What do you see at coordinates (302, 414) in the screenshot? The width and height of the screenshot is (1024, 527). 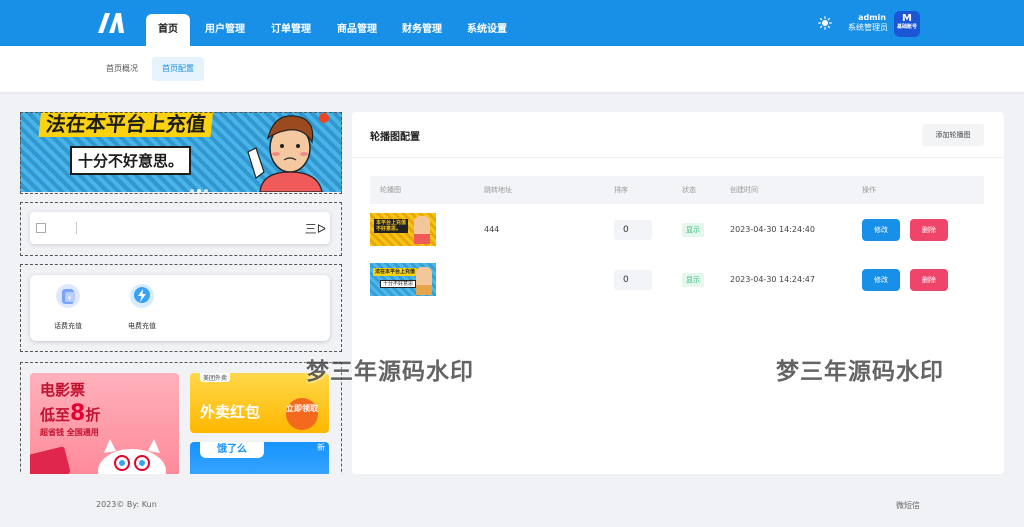 I see `ad-food-claim-button: 立即领取` at bounding box center [302, 414].